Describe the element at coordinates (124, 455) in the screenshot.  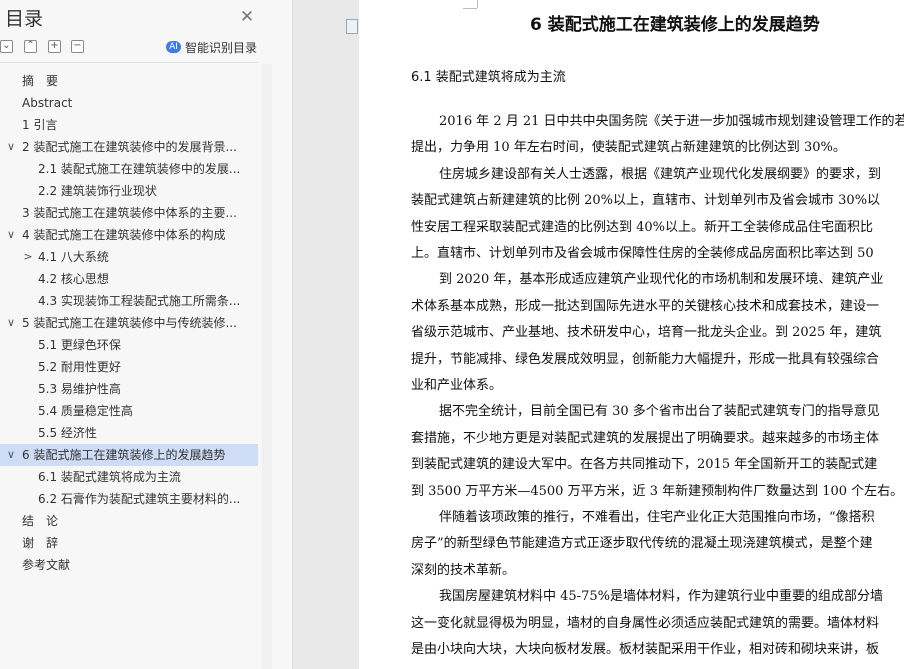
I see `toc-item-label: 6 装配式施工在建筑装修上的发展趋势` at that location.